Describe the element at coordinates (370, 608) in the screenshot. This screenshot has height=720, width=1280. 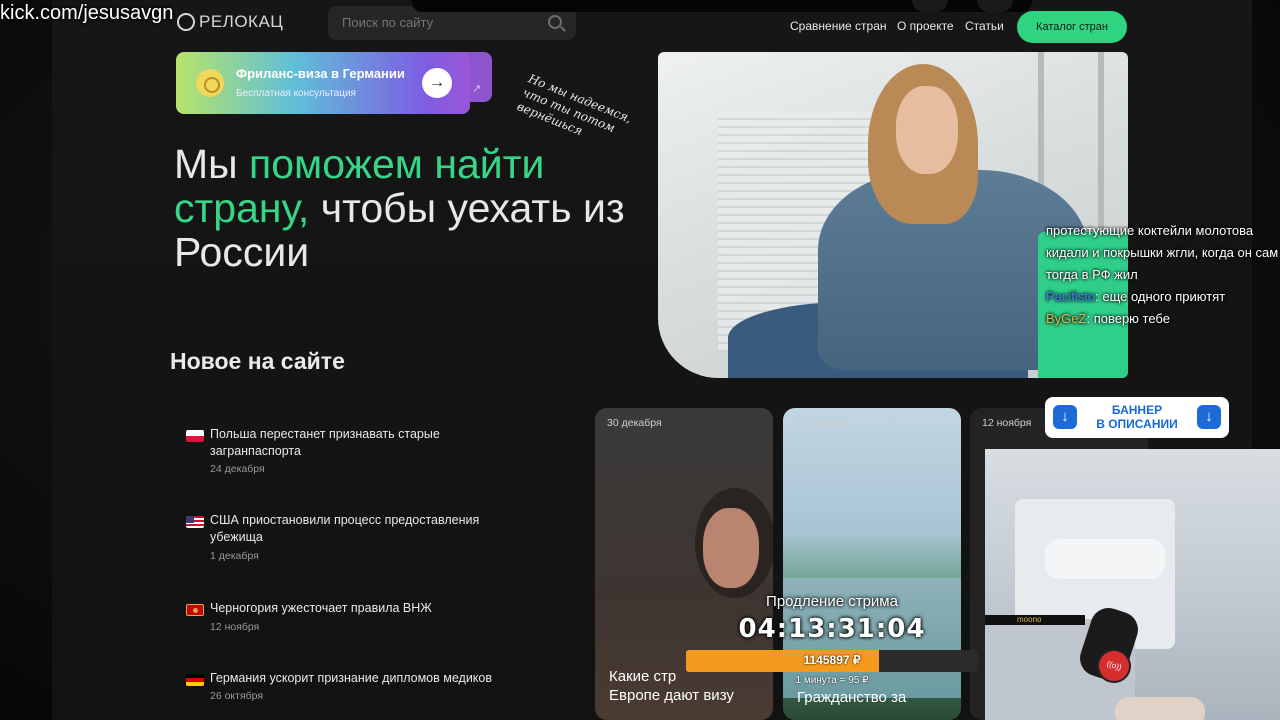
I see `news-title: Черногория ужесточает правила ВНЖ` at that location.